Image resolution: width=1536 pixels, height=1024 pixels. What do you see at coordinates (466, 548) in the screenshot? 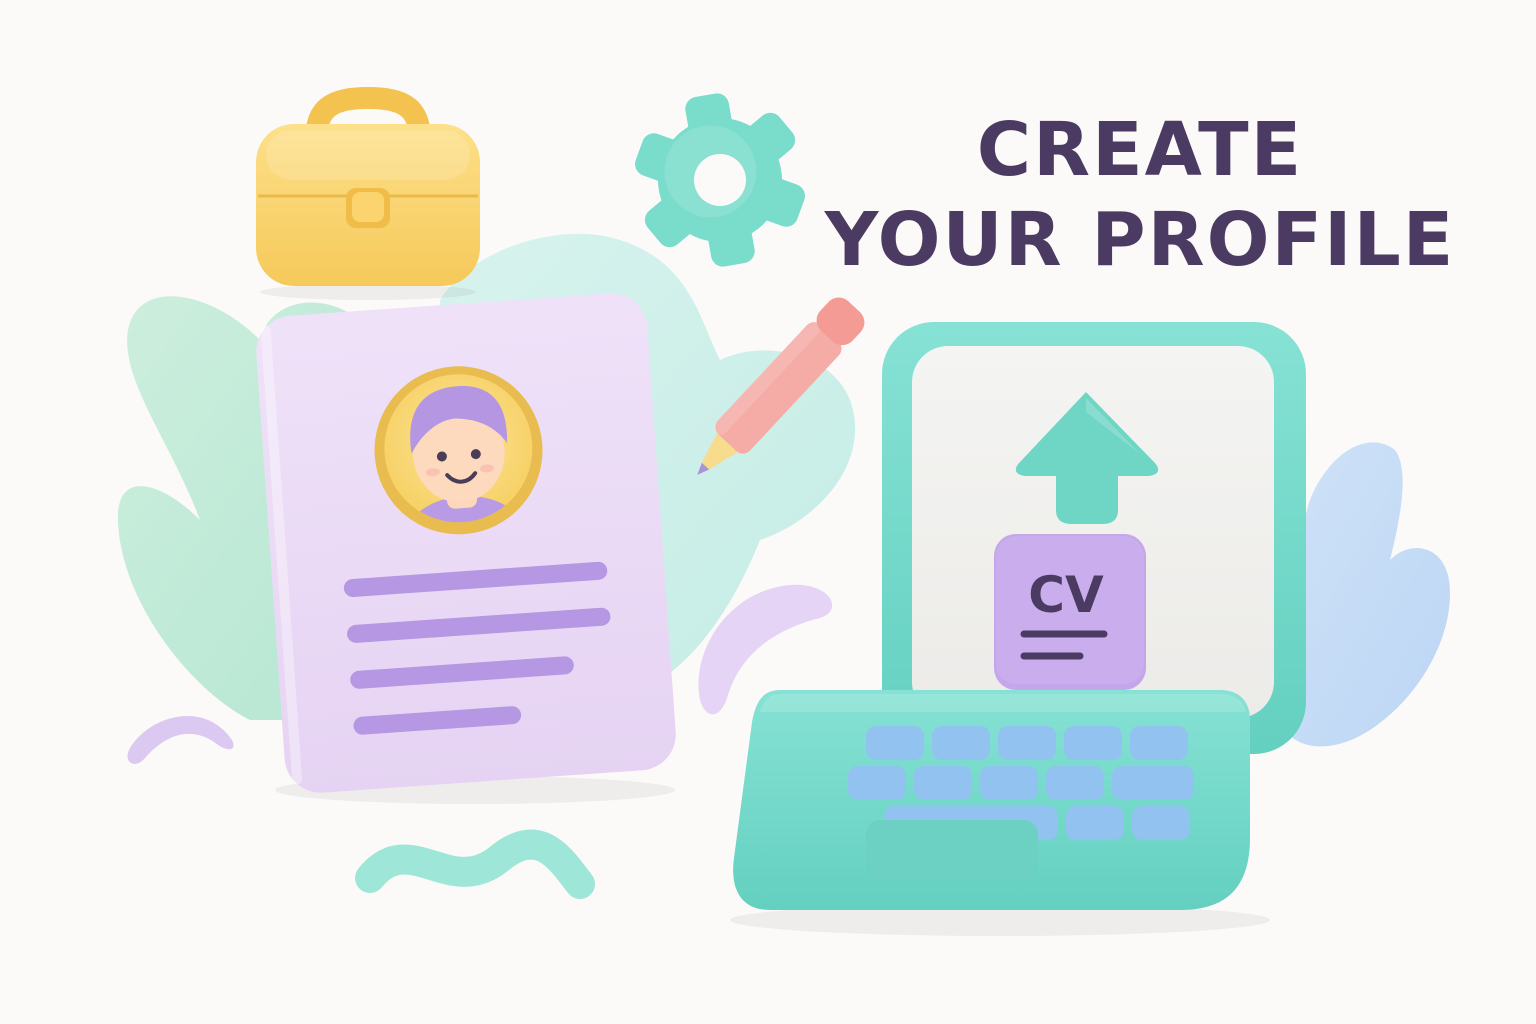
I see `profile-card-icon` at bounding box center [466, 548].